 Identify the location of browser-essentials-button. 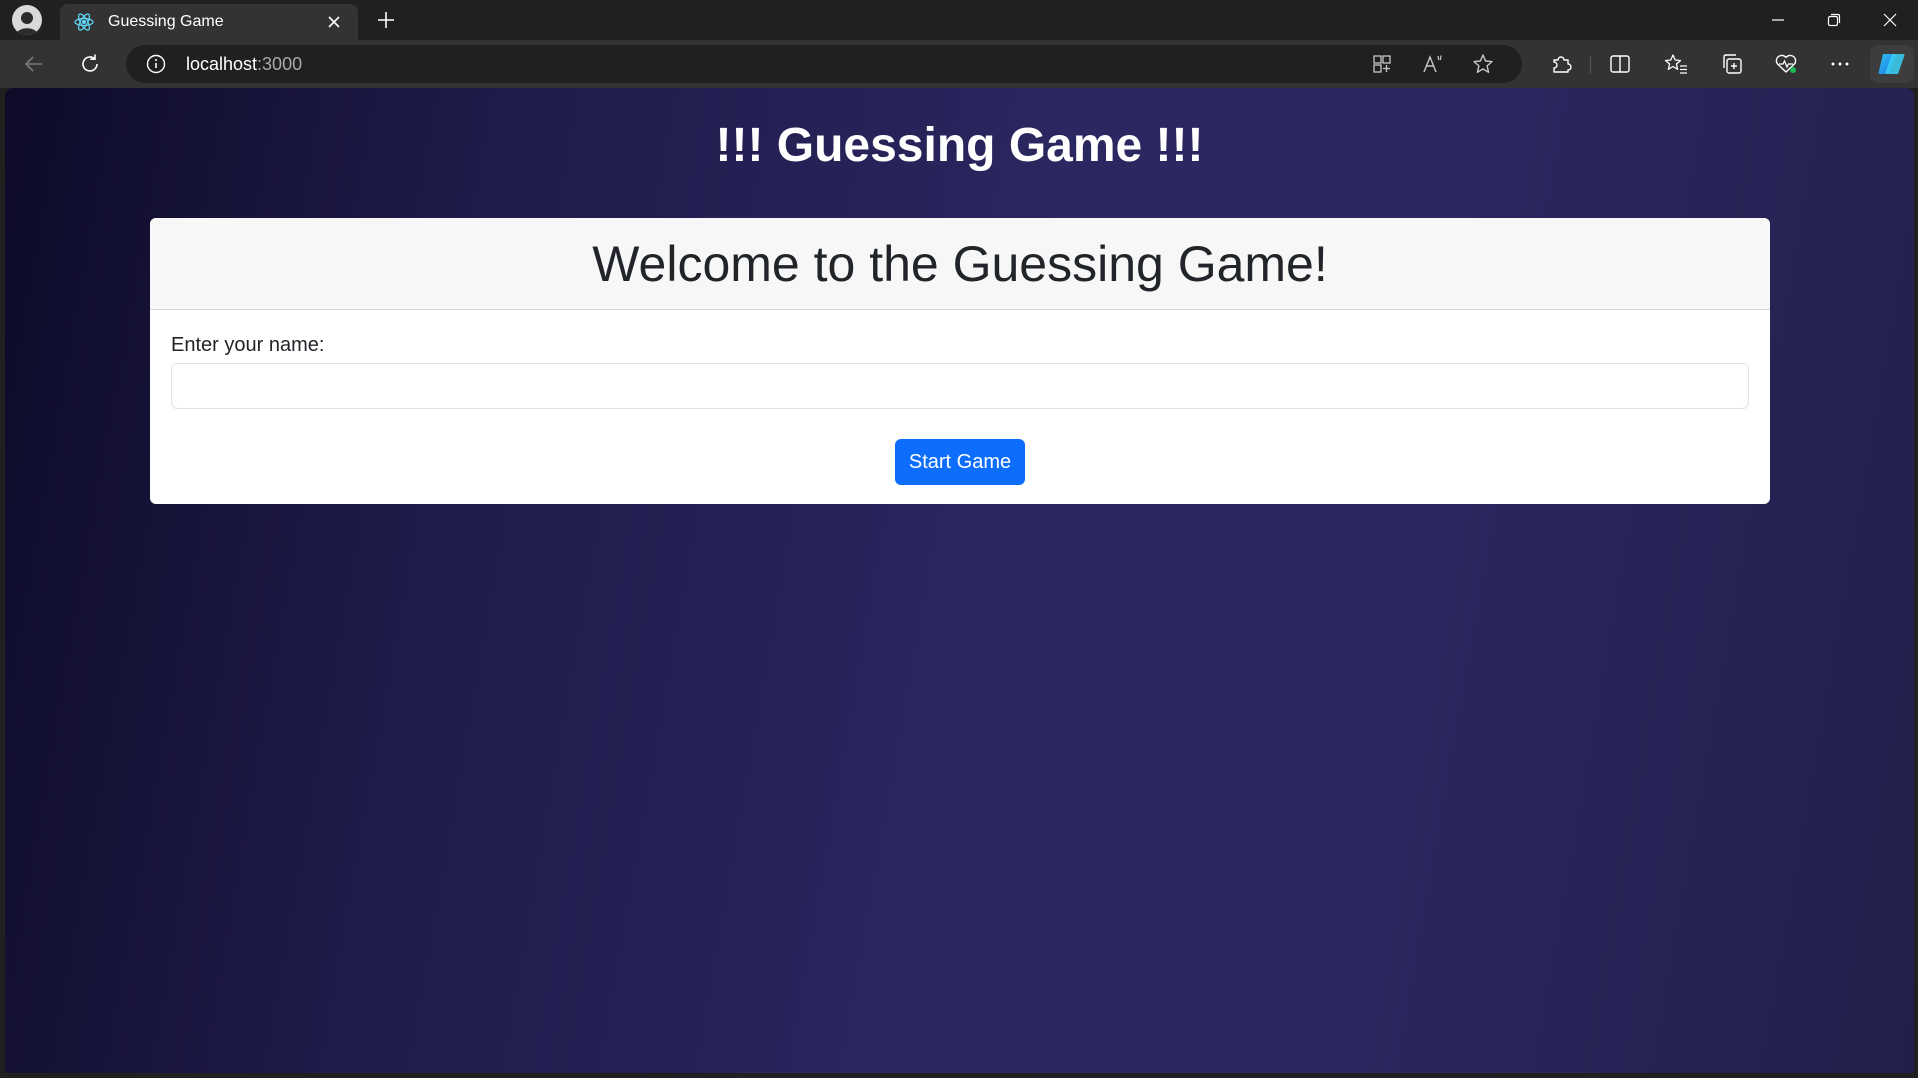
(1786, 64).